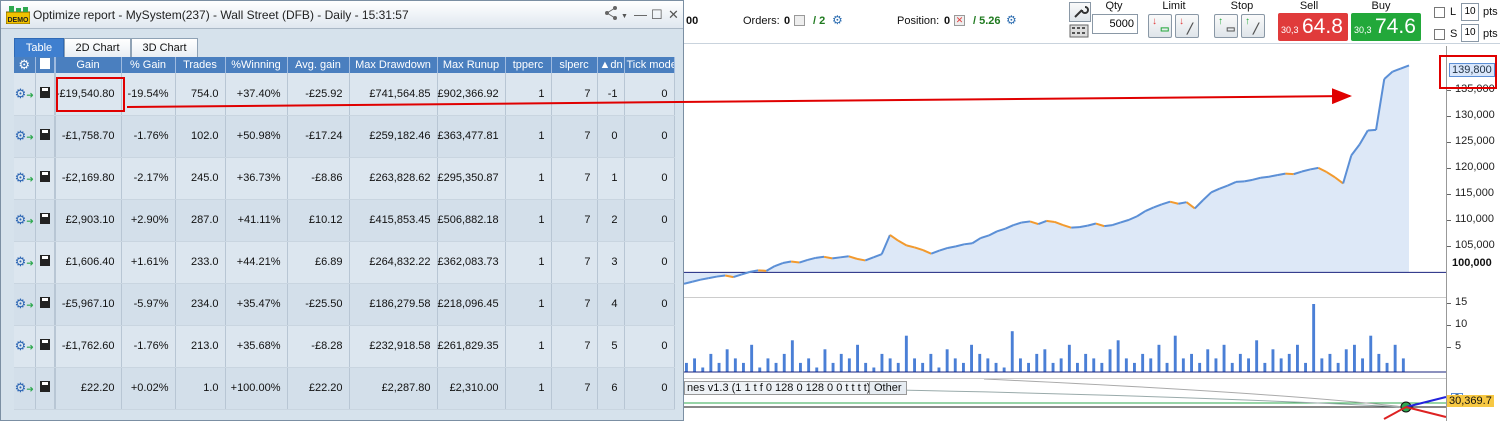 Image resolution: width=1500 pixels, height=425 pixels. What do you see at coordinates (471, 346) in the screenshot?
I see `cell-max-runup: £261,829.35` at bounding box center [471, 346].